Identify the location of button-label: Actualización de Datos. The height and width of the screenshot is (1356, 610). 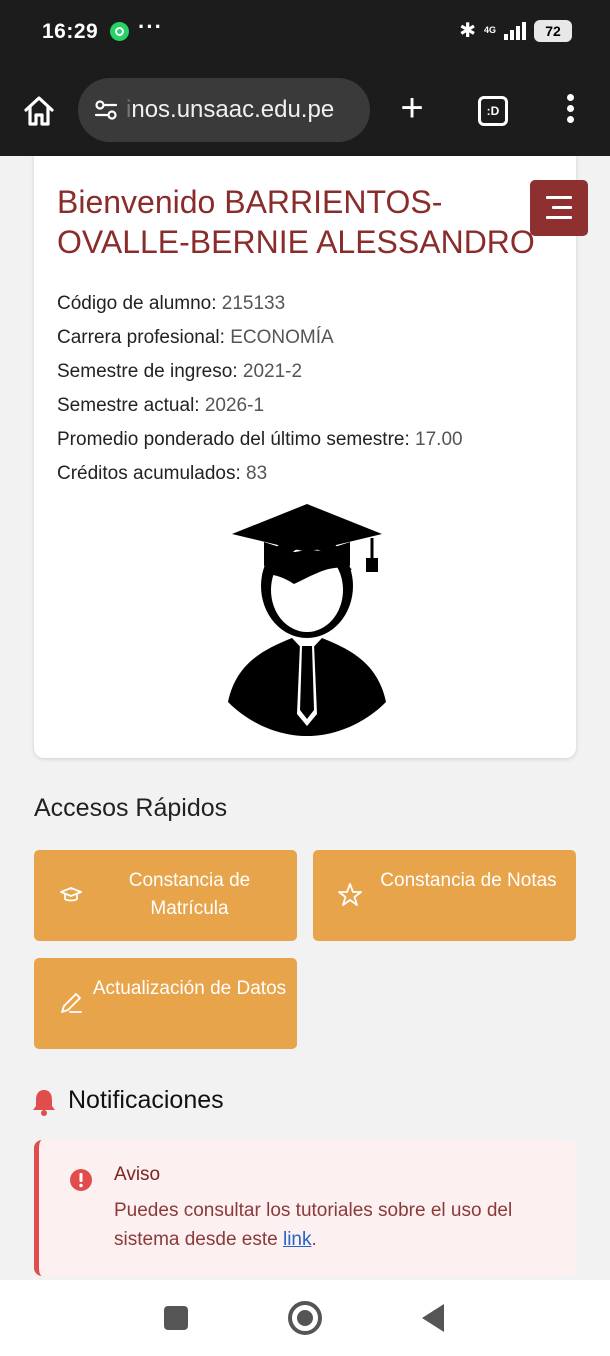
(189, 988).